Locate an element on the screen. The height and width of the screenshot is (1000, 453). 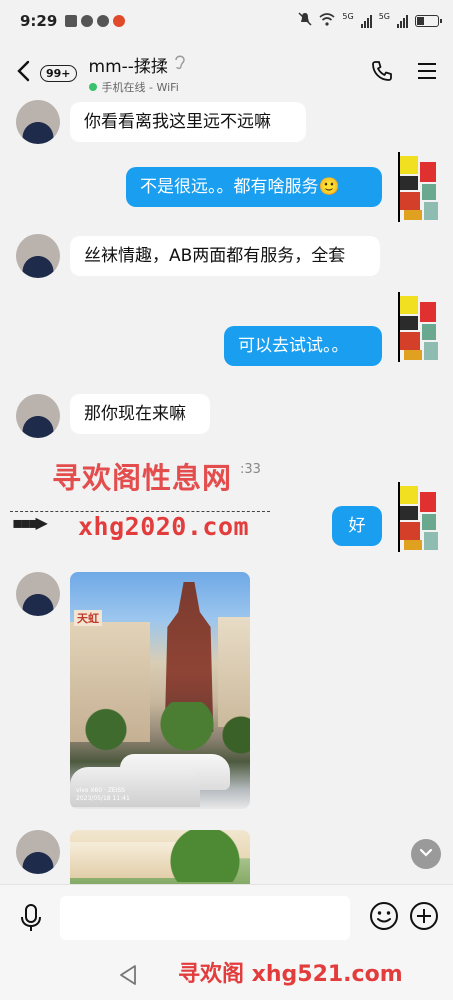
chevron-left-icon is located at coordinates (23, 70).